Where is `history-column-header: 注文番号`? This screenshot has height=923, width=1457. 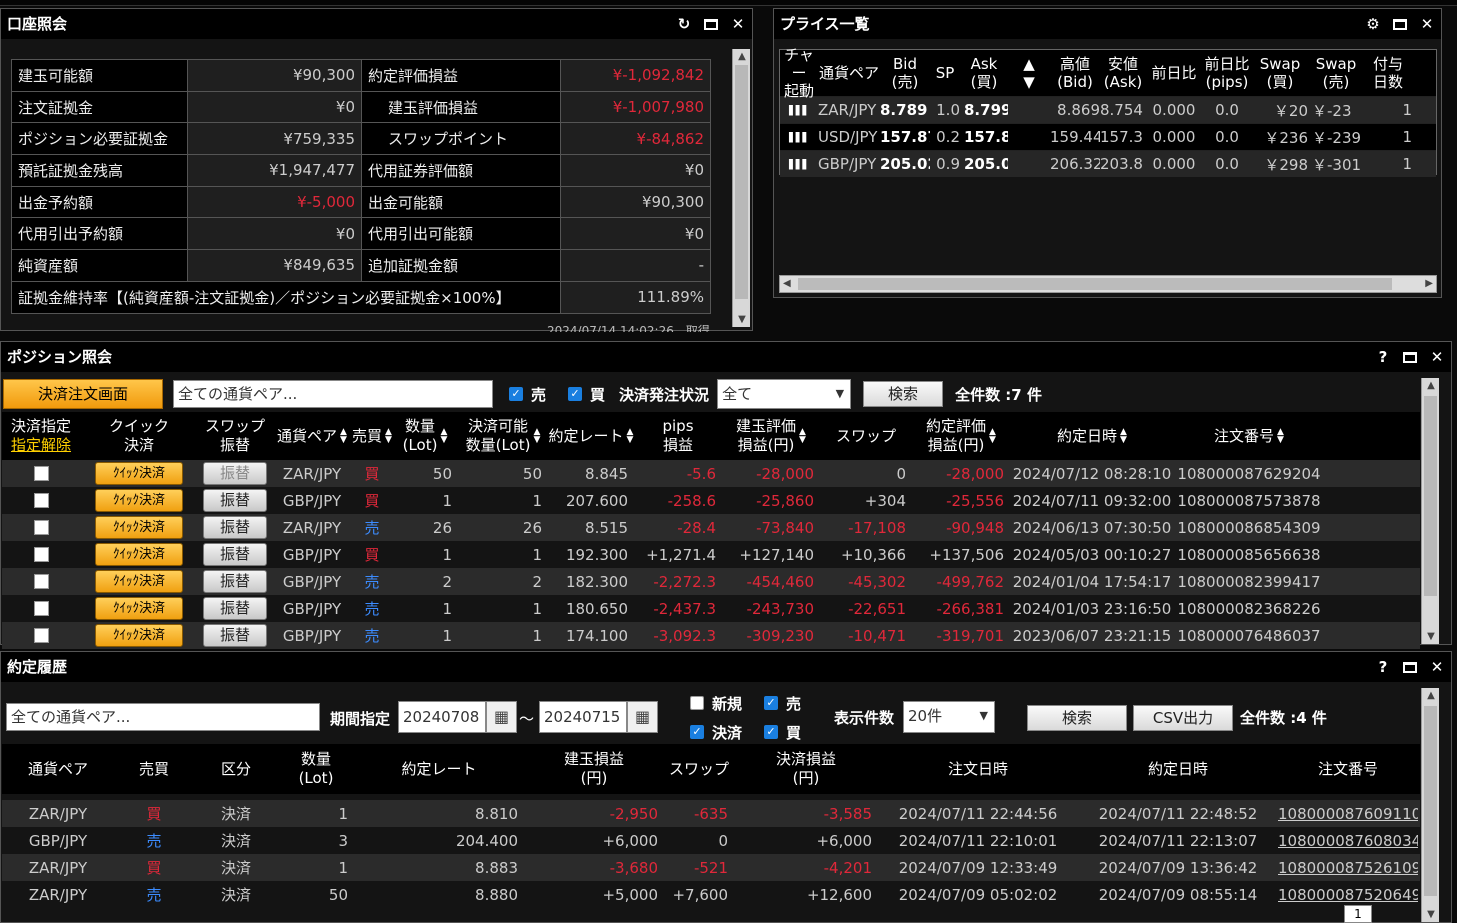
history-column-header: 注文番号 is located at coordinates (1348, 769).